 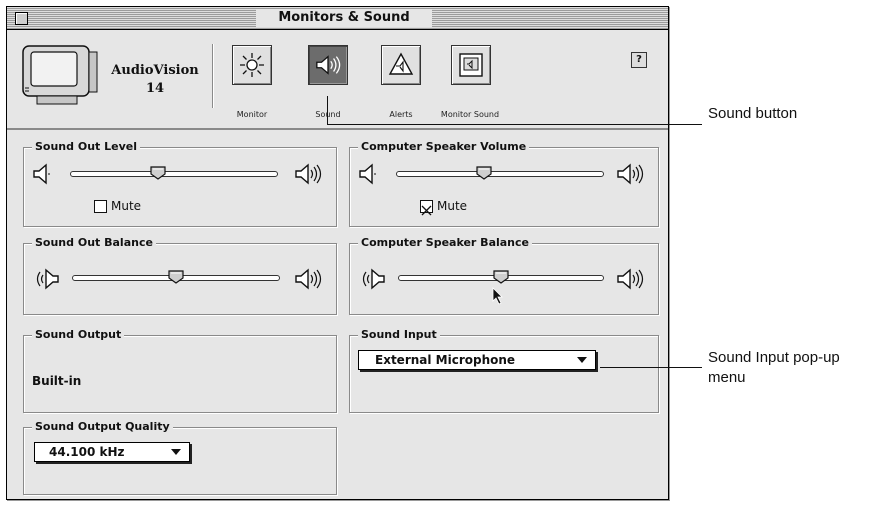 I want to click on monitor-name-line2: 14, so click(x=155, y=88).